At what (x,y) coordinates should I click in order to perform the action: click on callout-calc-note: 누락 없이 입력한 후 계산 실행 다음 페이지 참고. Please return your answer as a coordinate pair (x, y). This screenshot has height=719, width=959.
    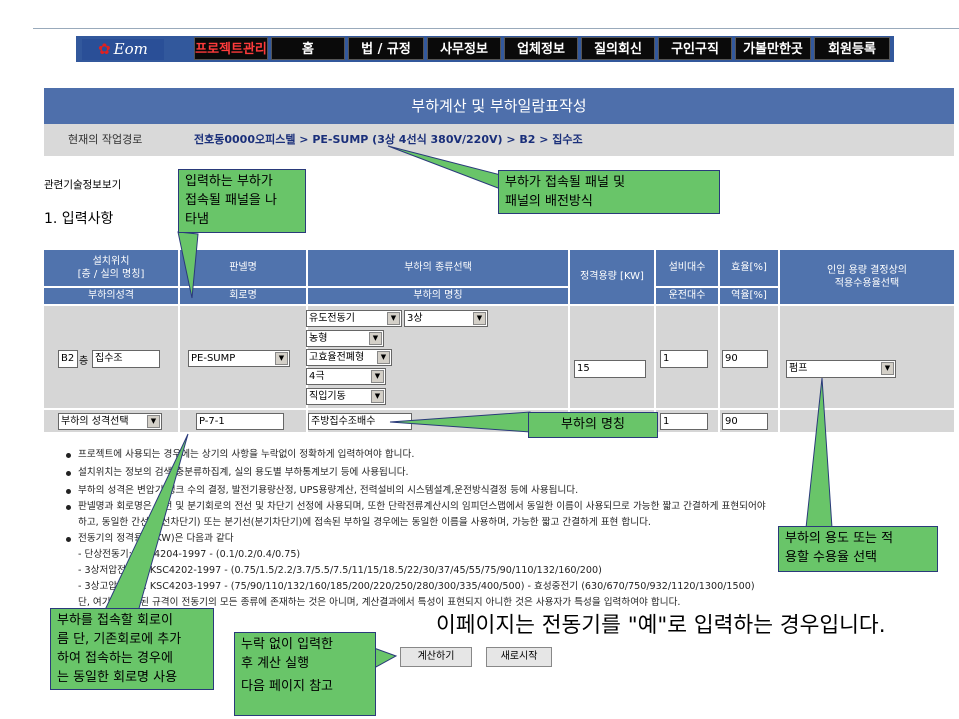
    Looking at the image, I should click on (305, 674).